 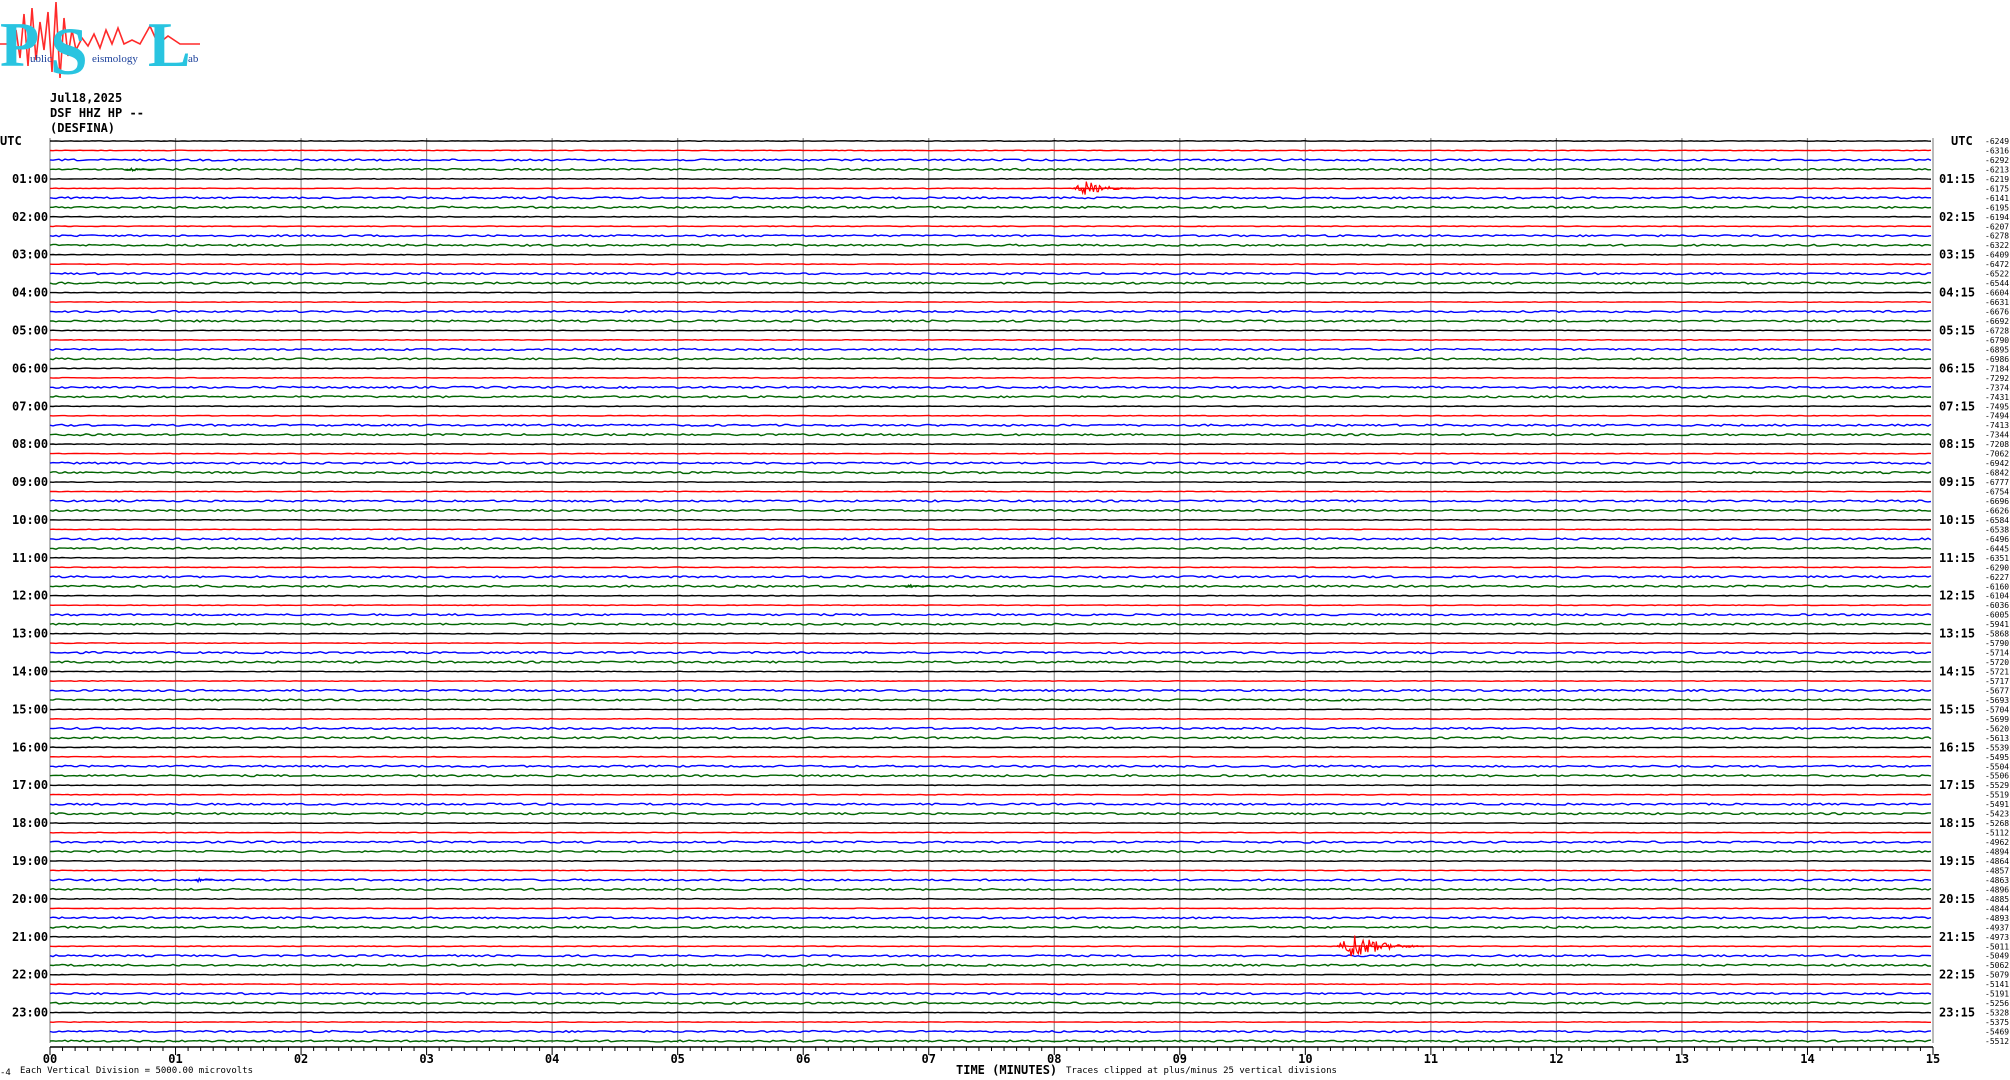 What do you see at coordinates (1997, 349) in the screenshot?
I see `row-offset-label: -6895` at bounding box center [1997, 349].